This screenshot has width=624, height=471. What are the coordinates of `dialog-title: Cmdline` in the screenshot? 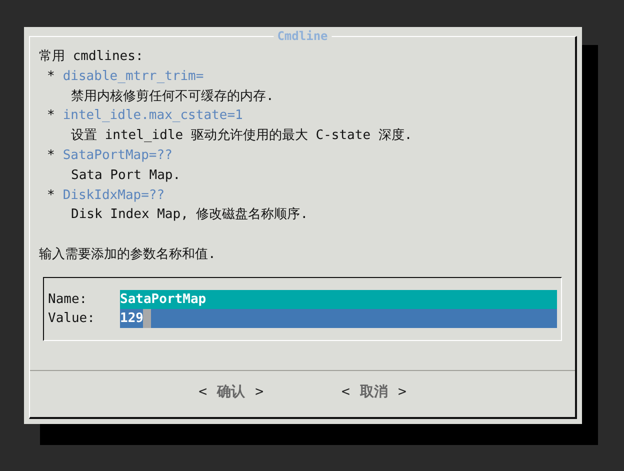 It's located at (302, 36).